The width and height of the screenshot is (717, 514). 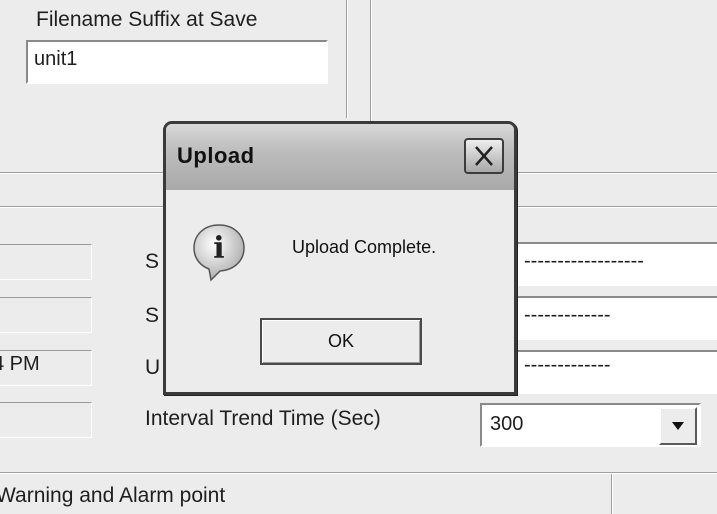 I want to click on top-divider-left, so click(x=347, y=59).